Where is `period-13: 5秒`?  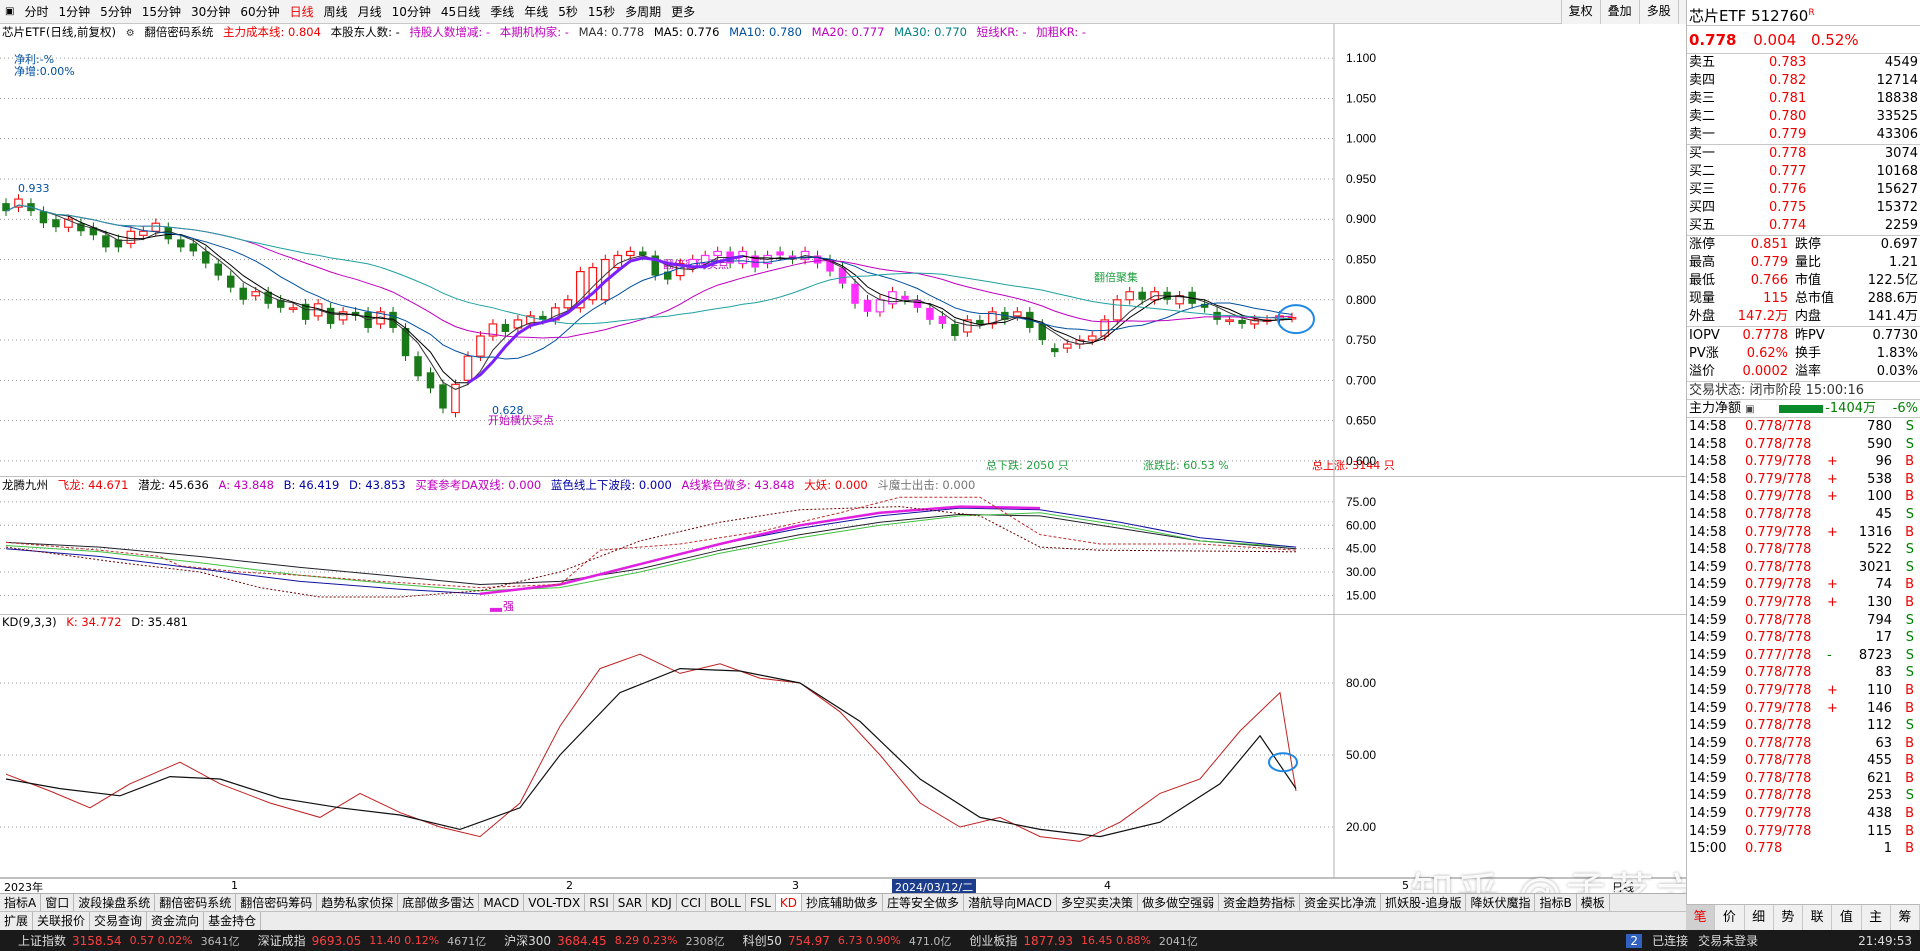 period-13: 5秒 is located at coordinates (568, 11).